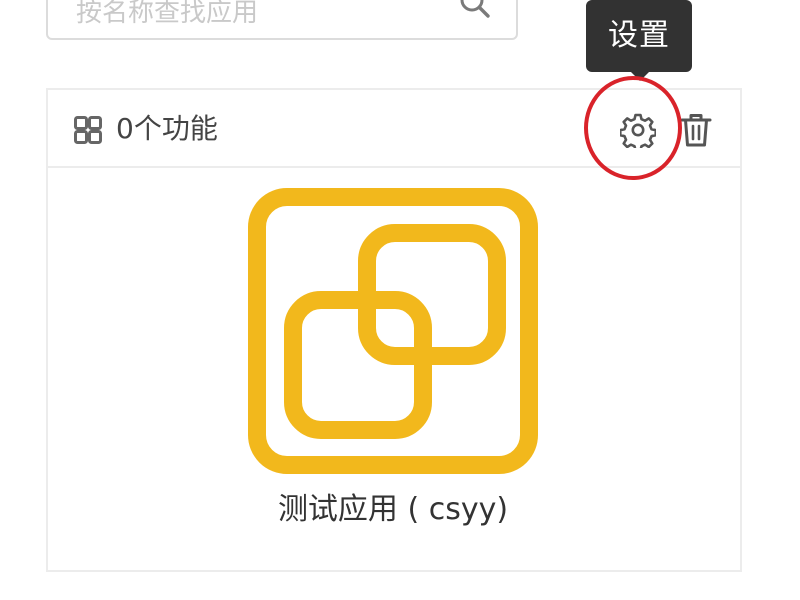 The image size is (800, 600). Describe the element at coordinates (638, 130) in the screenshot. I see `gear-icon` at that location.